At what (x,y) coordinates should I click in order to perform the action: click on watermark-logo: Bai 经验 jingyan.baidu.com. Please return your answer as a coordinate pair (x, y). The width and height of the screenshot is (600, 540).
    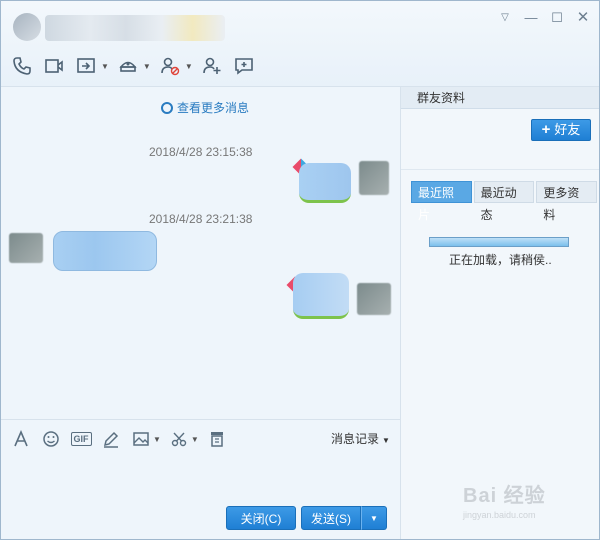
    Looking at the image, I should click on (528, 504).